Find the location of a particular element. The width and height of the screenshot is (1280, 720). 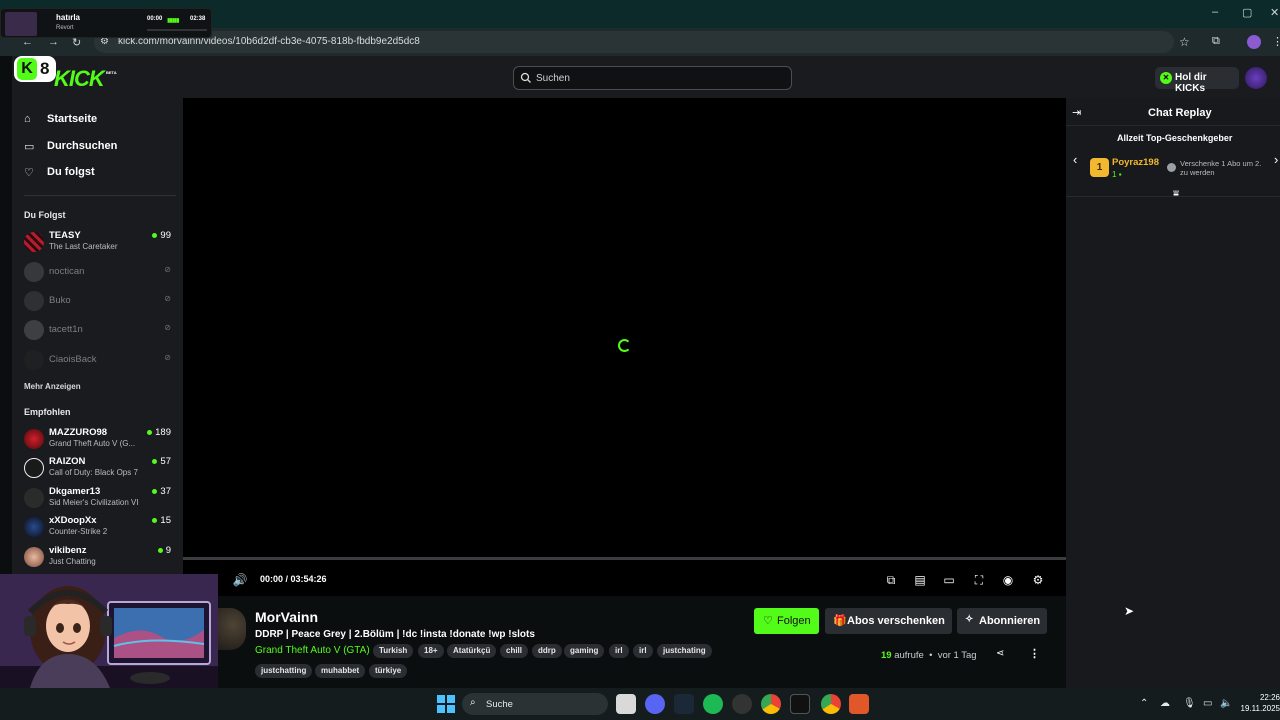

viewer-count-value: 9 is located at coordinates (168, 550).